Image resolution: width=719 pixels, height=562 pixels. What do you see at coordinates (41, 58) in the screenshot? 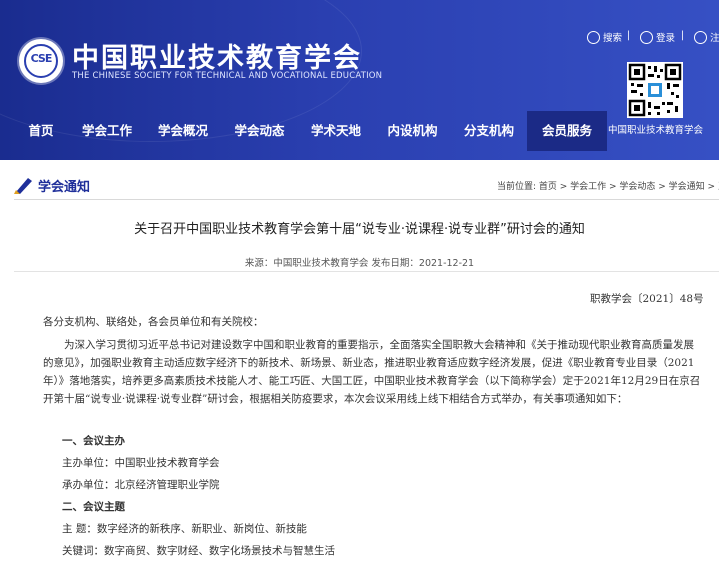
I see `logo-letters: CSE` at bounding box center [41, 58].